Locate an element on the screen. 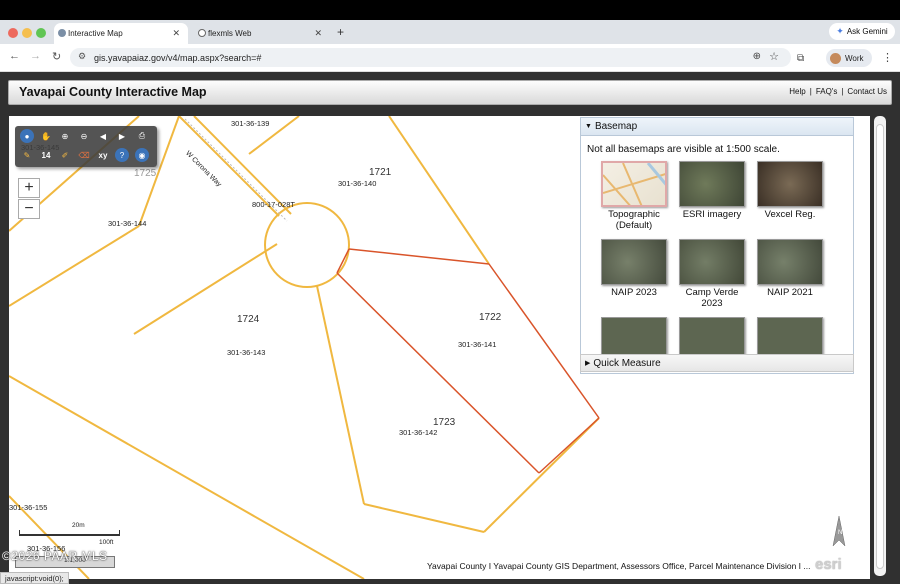 The height and width of the screenshot is (584, 900). lot-number: 1724 is located at coordinates (248, 319).